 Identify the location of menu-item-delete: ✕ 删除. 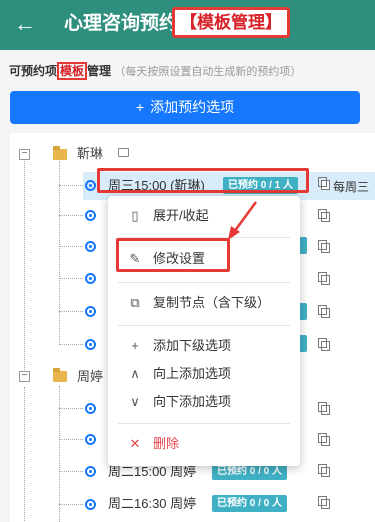
(204, 444).